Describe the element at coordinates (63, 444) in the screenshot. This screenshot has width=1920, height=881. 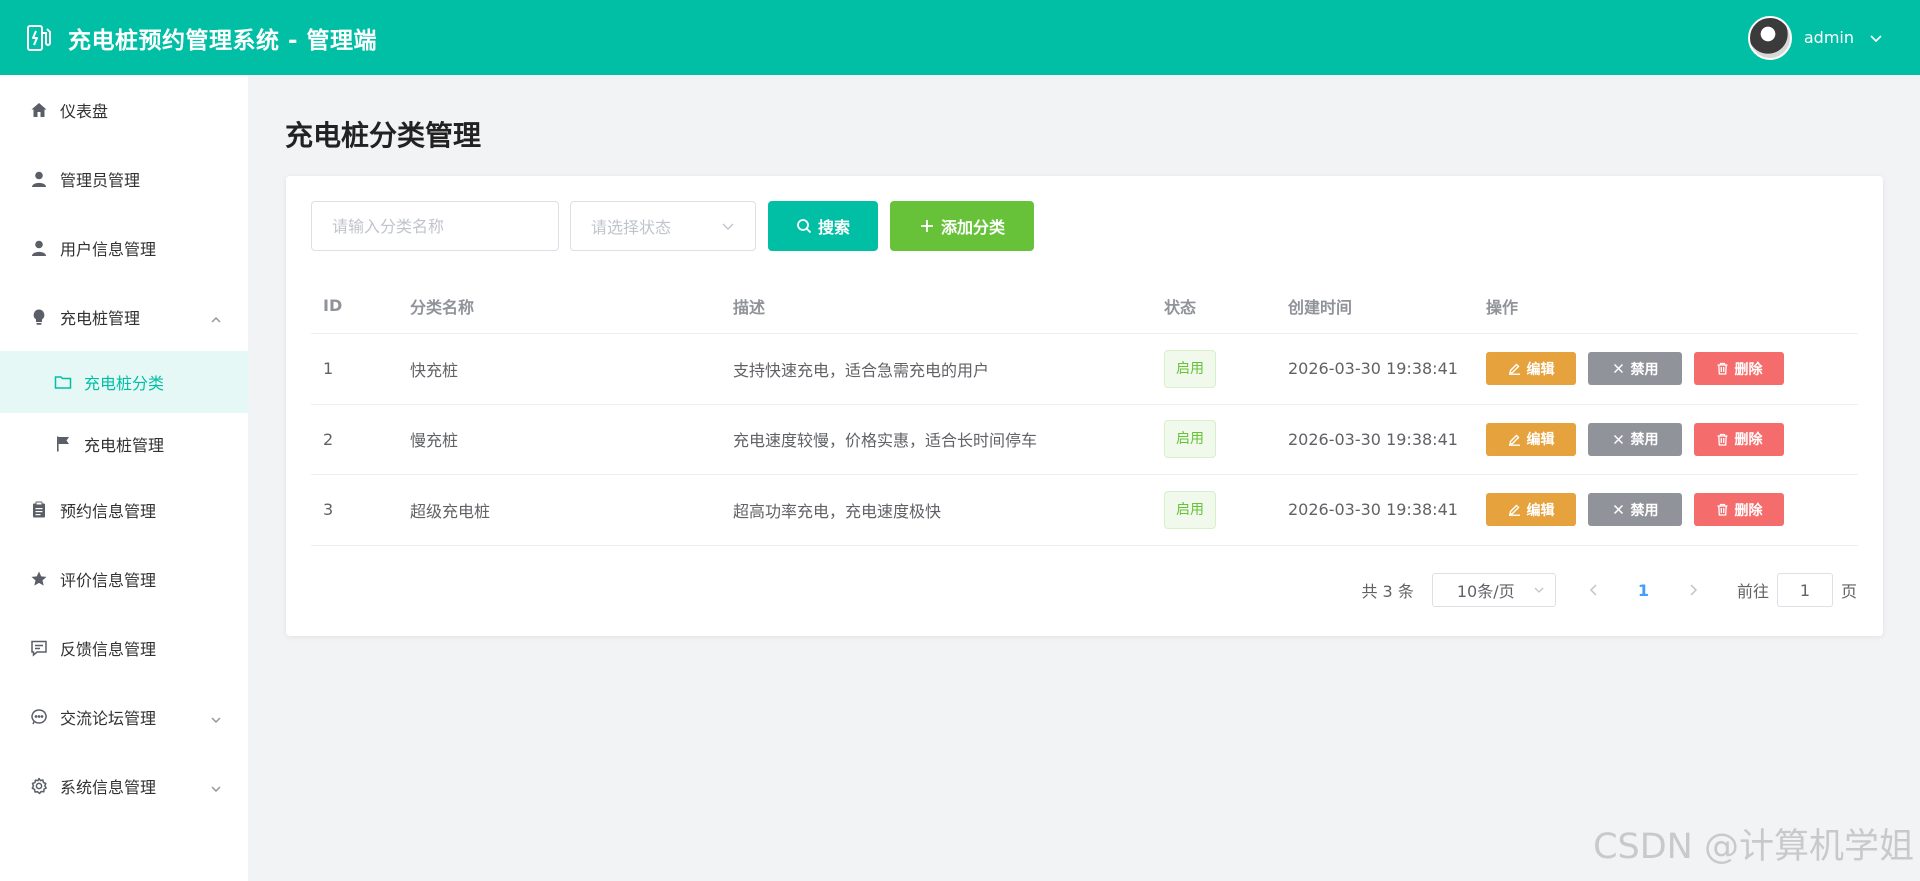
I see `flag-icon` at that location.